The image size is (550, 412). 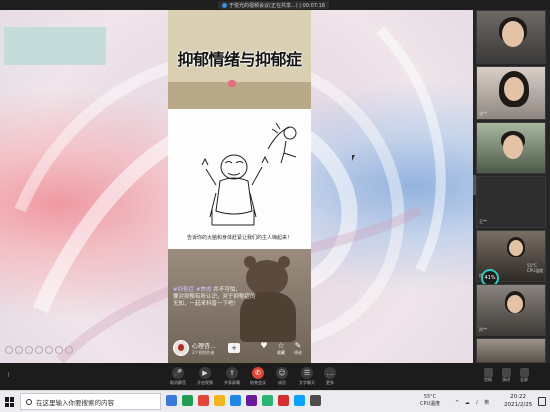 I want to click on sticky-note, so click(x=55, y=46).